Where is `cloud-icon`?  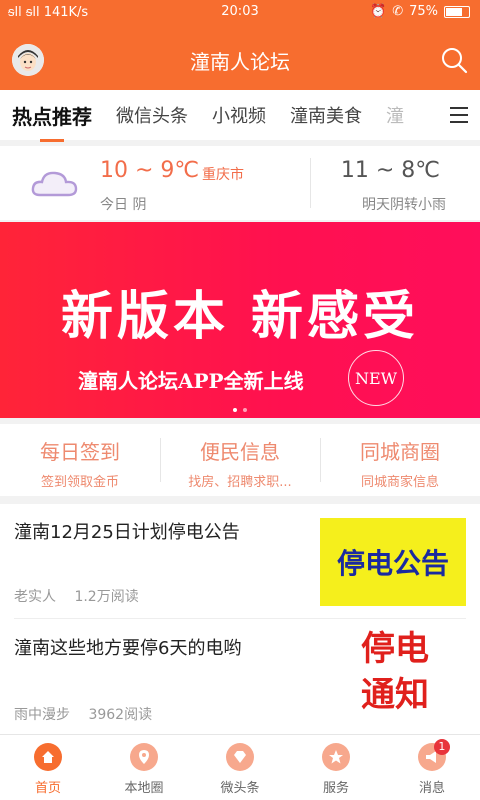 cloud-icon is located at coordinates (54, 183).